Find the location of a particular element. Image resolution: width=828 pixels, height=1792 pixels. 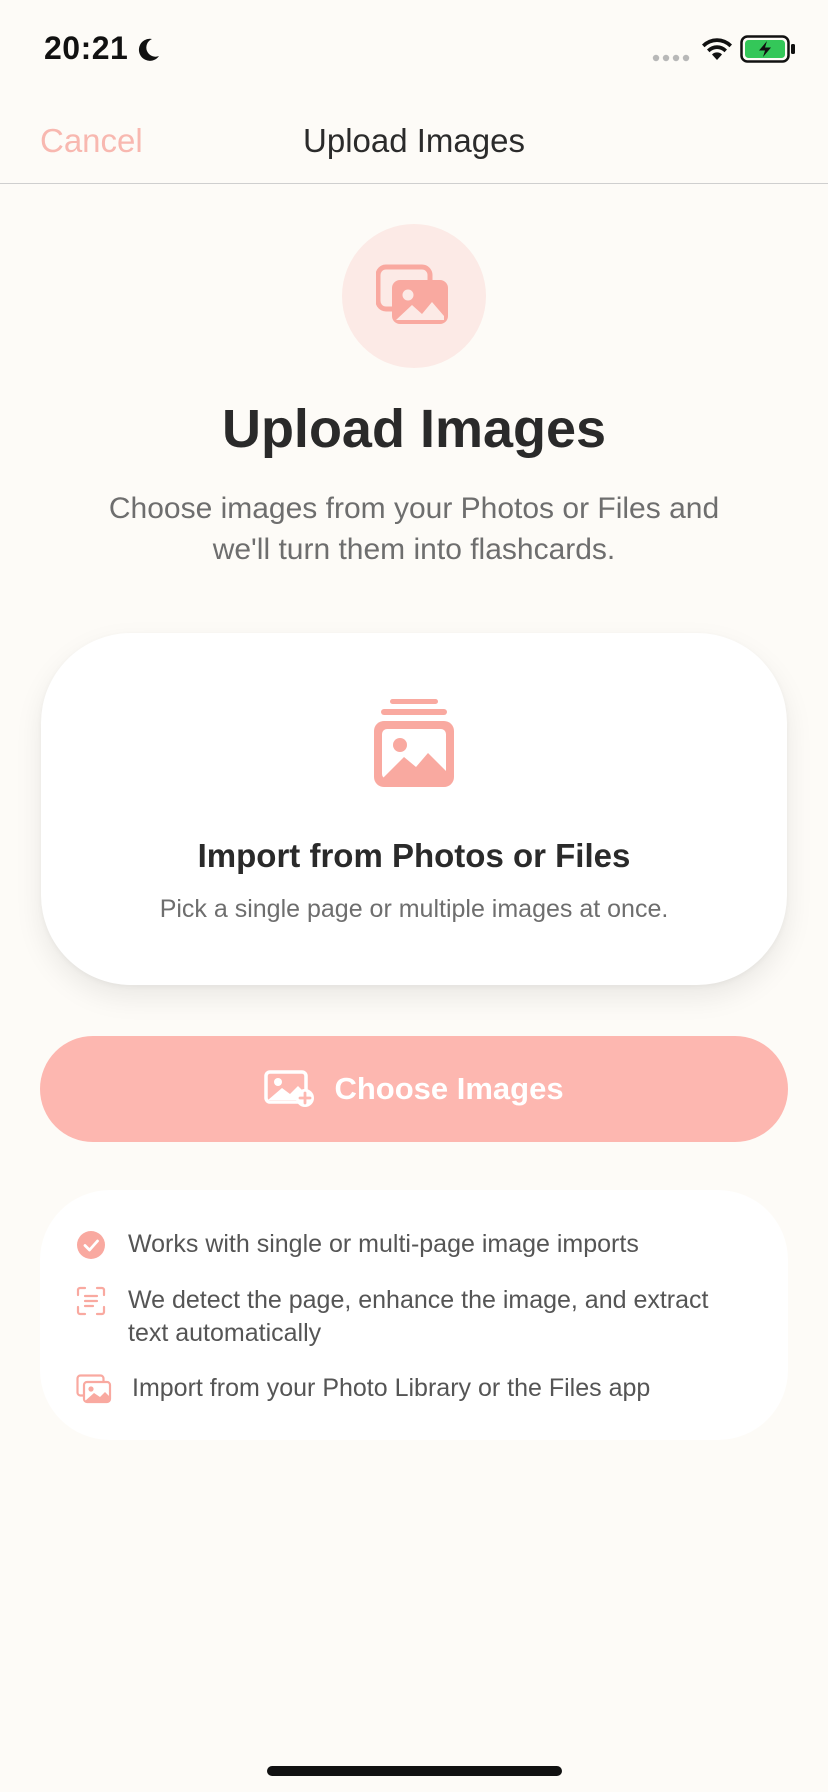

cellular-signal-icon is located at coordinates (671, 58).